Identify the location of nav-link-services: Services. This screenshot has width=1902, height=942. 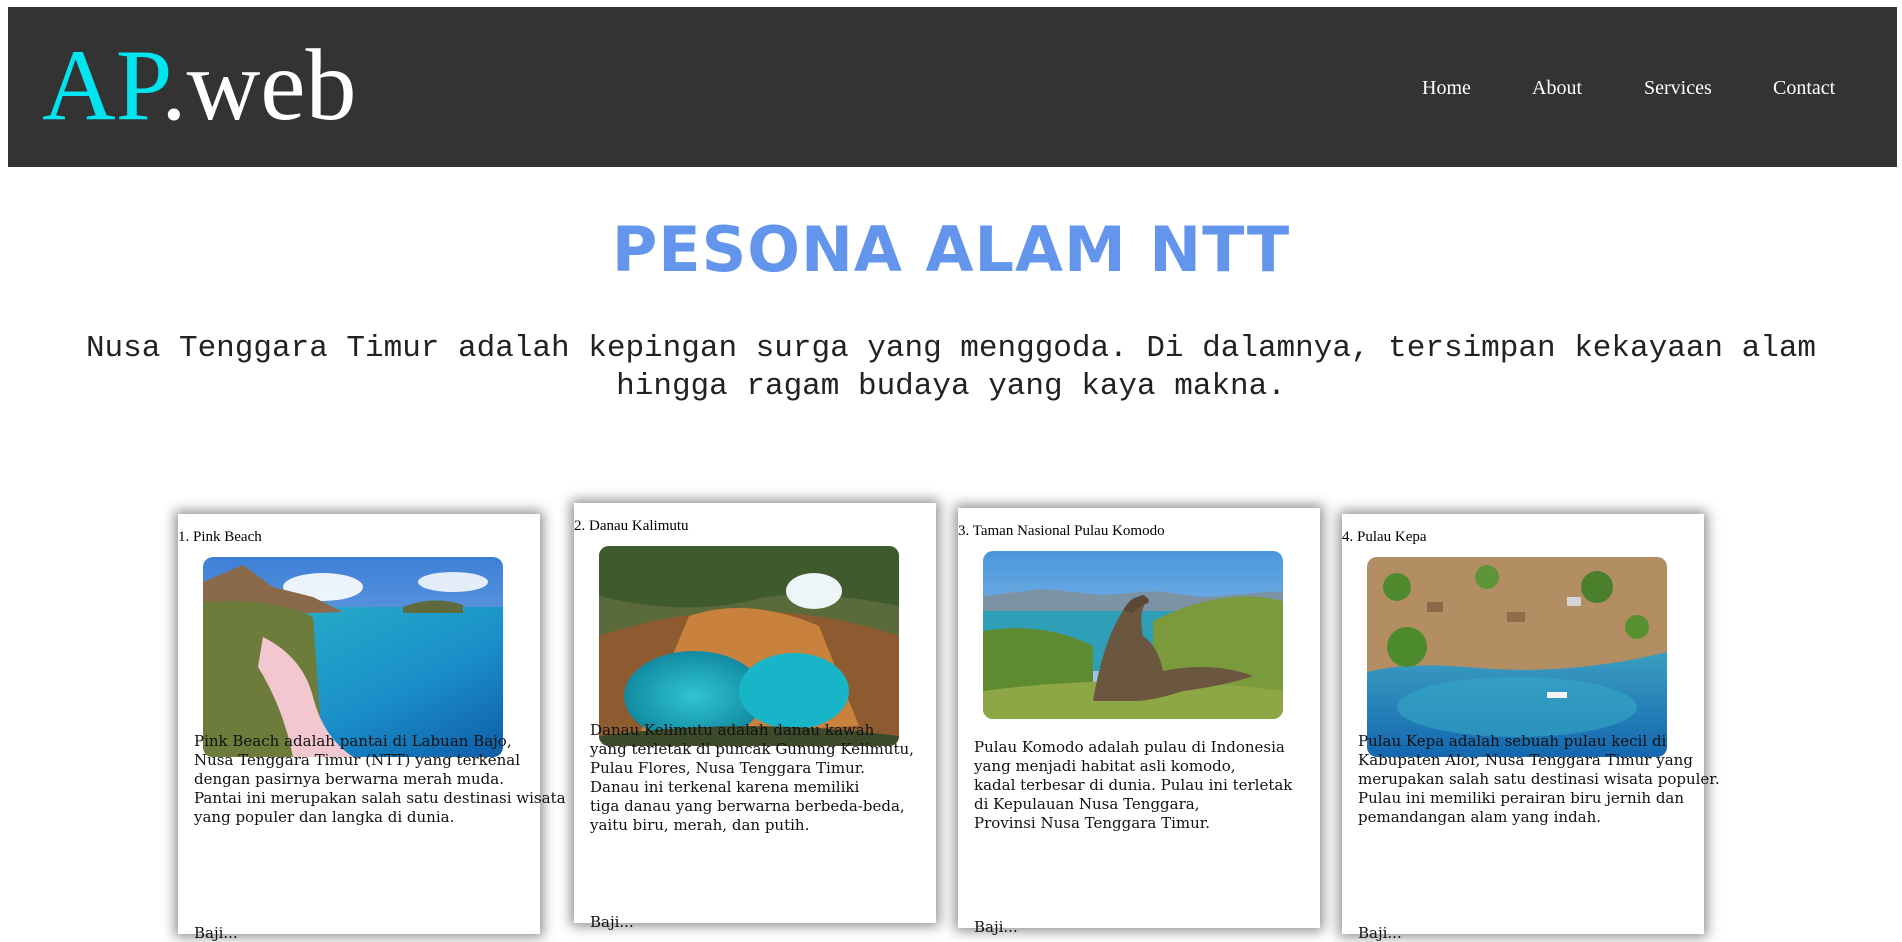
(1678, 88).